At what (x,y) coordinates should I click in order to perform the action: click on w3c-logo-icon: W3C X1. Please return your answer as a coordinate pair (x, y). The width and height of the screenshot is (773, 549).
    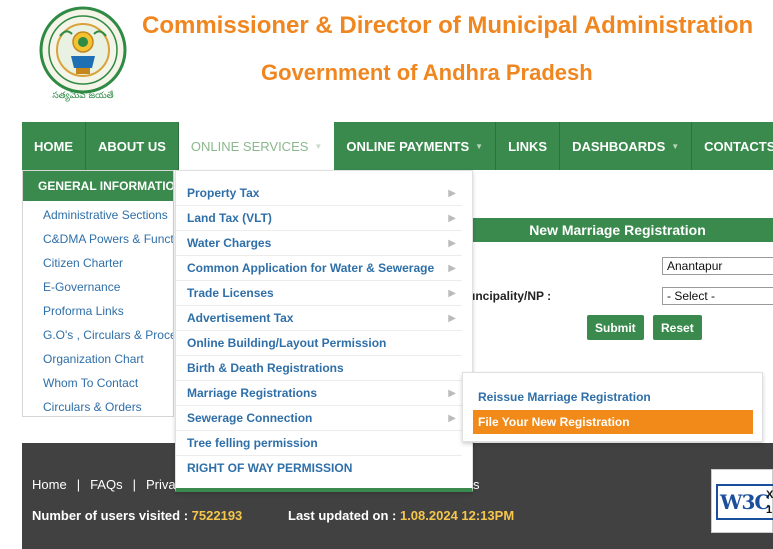
    Looking at the image, I should click on (744, 502).